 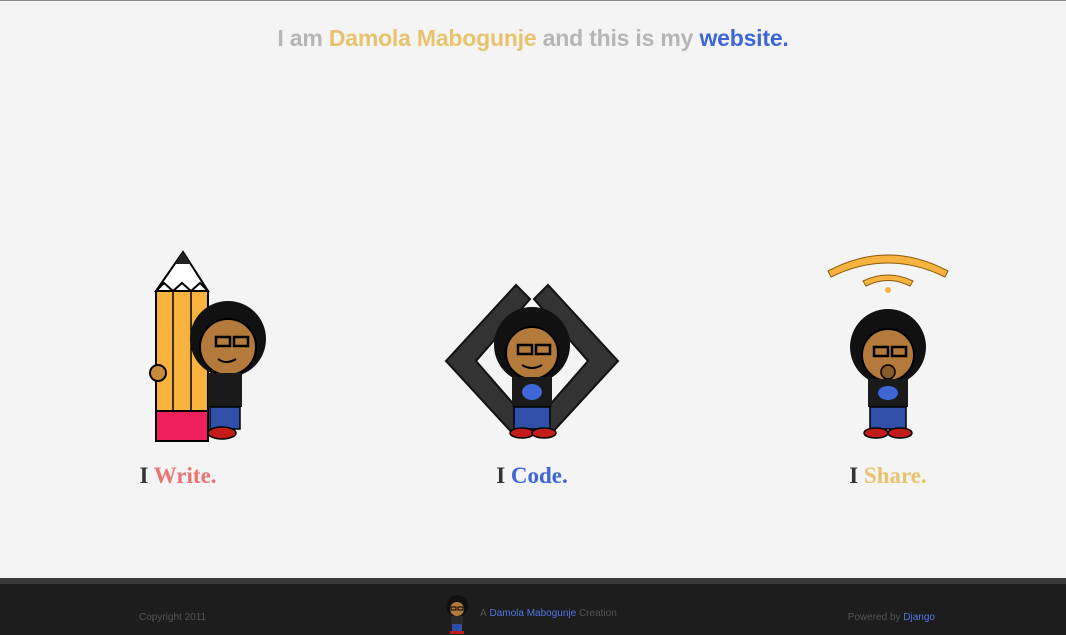 What do you see at coordinates (207, 346) in the screenshot?
I see `writer-avatar` at bounding box center [207, 346].